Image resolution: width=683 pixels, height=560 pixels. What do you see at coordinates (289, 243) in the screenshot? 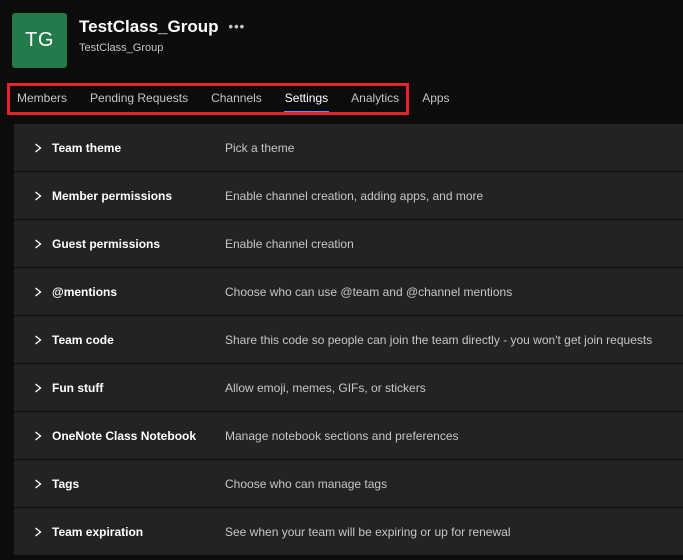
I see `row-description: Enable channel creation` at bounding box center [289, 243].